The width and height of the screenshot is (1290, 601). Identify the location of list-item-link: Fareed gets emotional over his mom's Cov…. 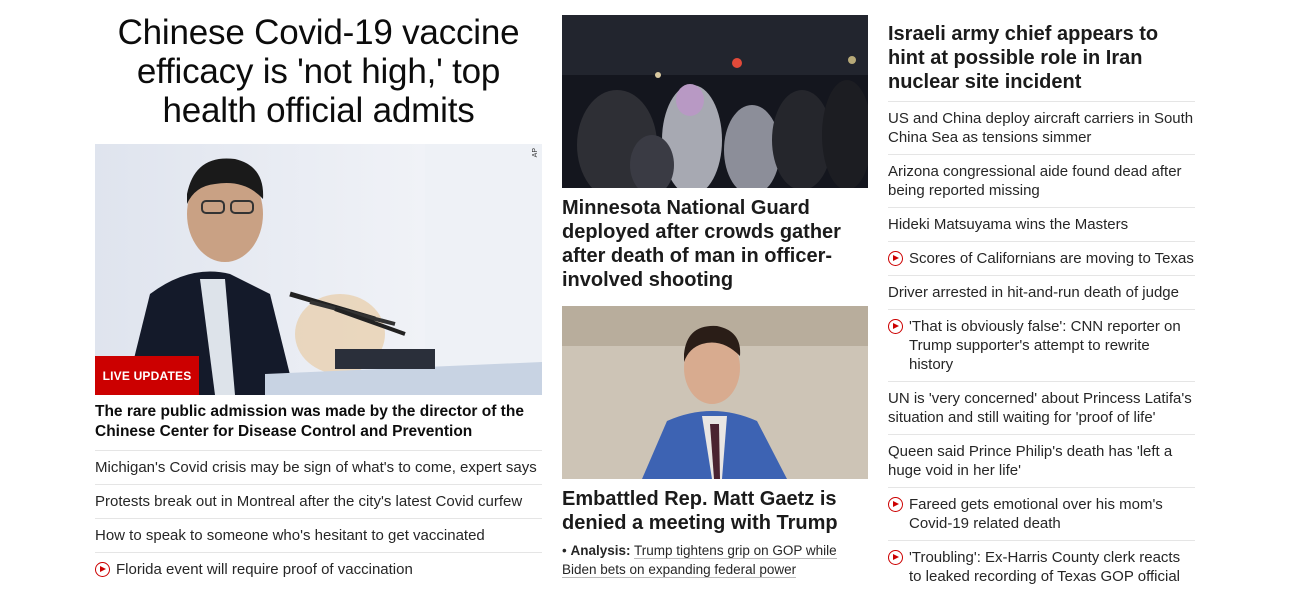
(1052, 514).